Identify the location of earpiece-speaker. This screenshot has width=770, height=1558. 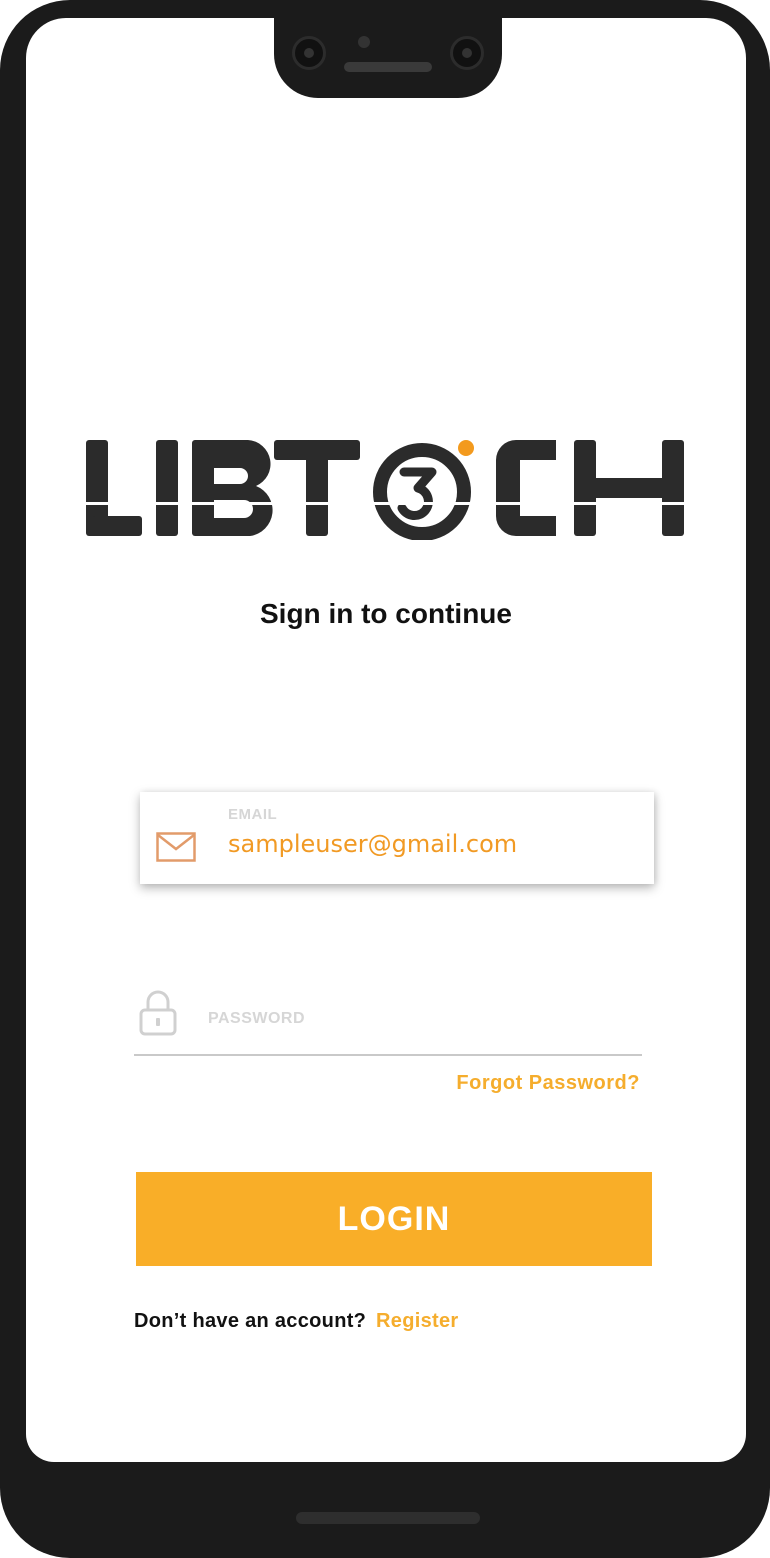
(388, 67).